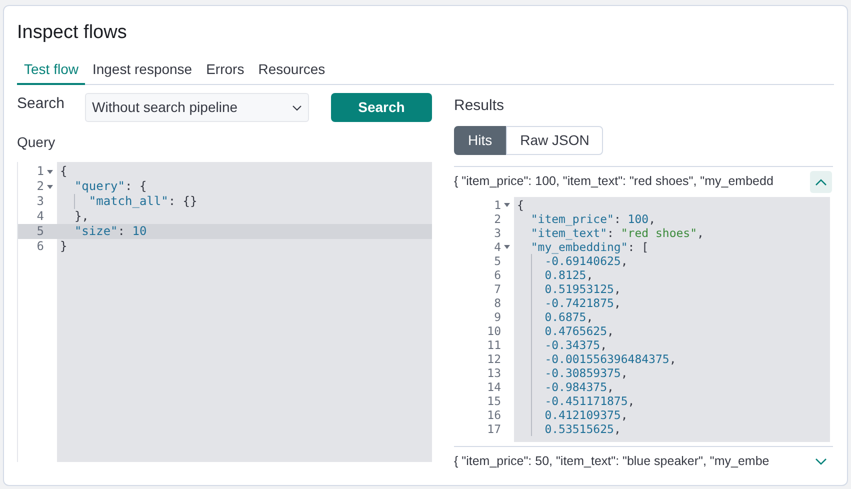  What do you see at coordinates (480, 106) in the screenshot?
I see `results-label: Results` at bounding box center [480, 106].